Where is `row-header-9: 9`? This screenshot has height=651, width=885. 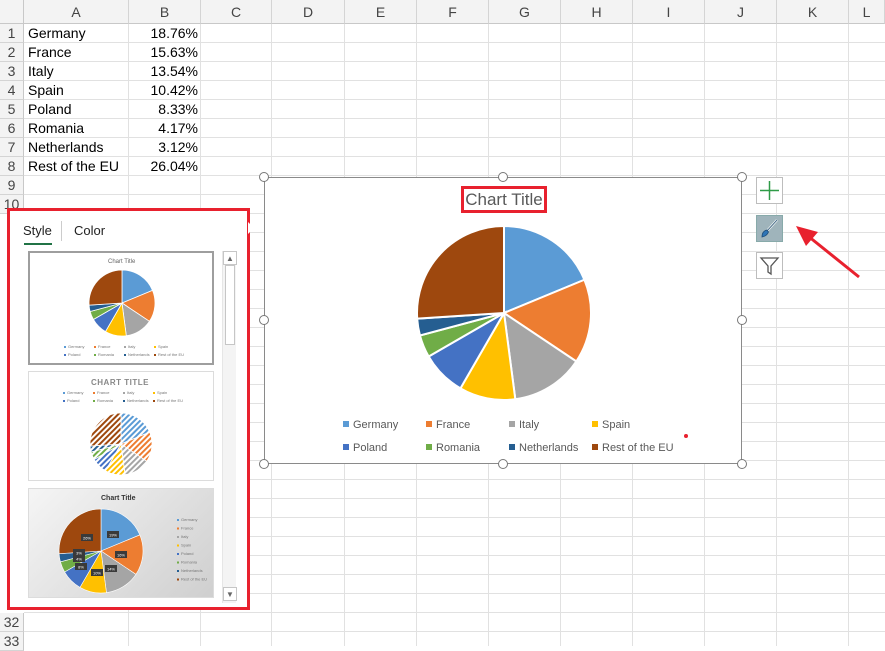 row-header-9: 9 is located at coordinates (12, 185).